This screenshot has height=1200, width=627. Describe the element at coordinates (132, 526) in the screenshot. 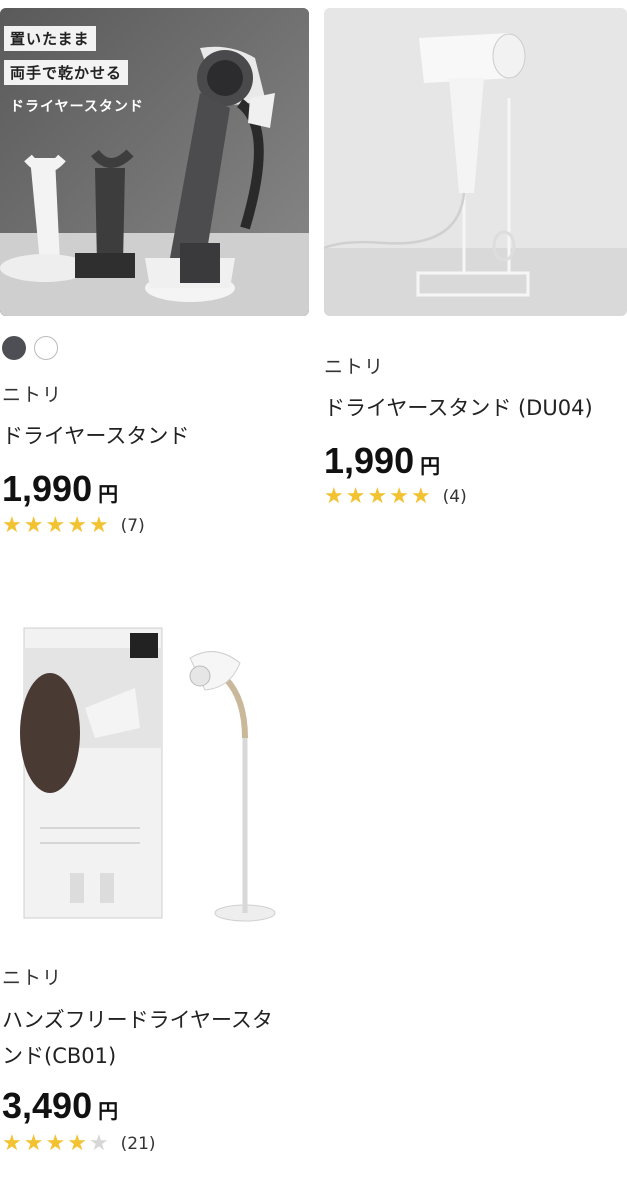

I see `review-count: (7)` at that location.